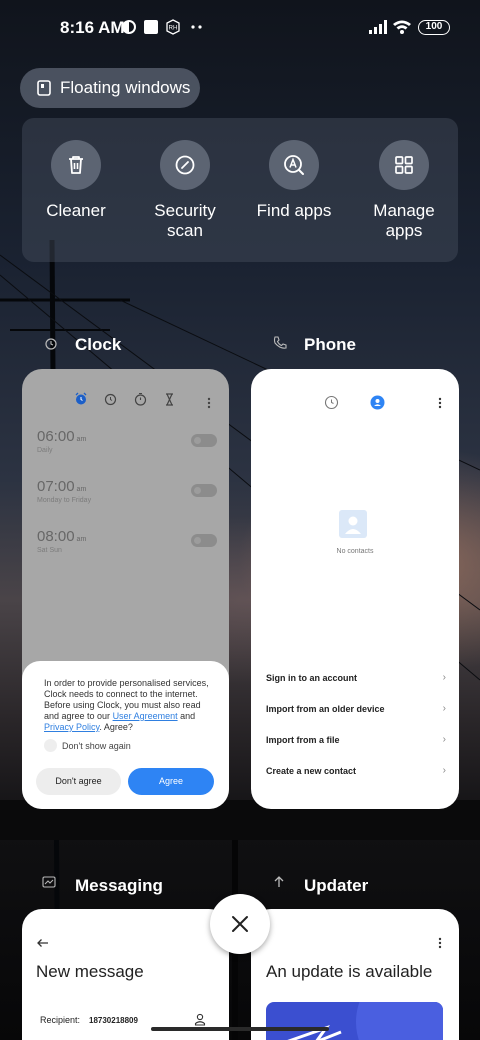 The image size is (480, 1040). I want to click on updater-app-icon, so click(279, 881).